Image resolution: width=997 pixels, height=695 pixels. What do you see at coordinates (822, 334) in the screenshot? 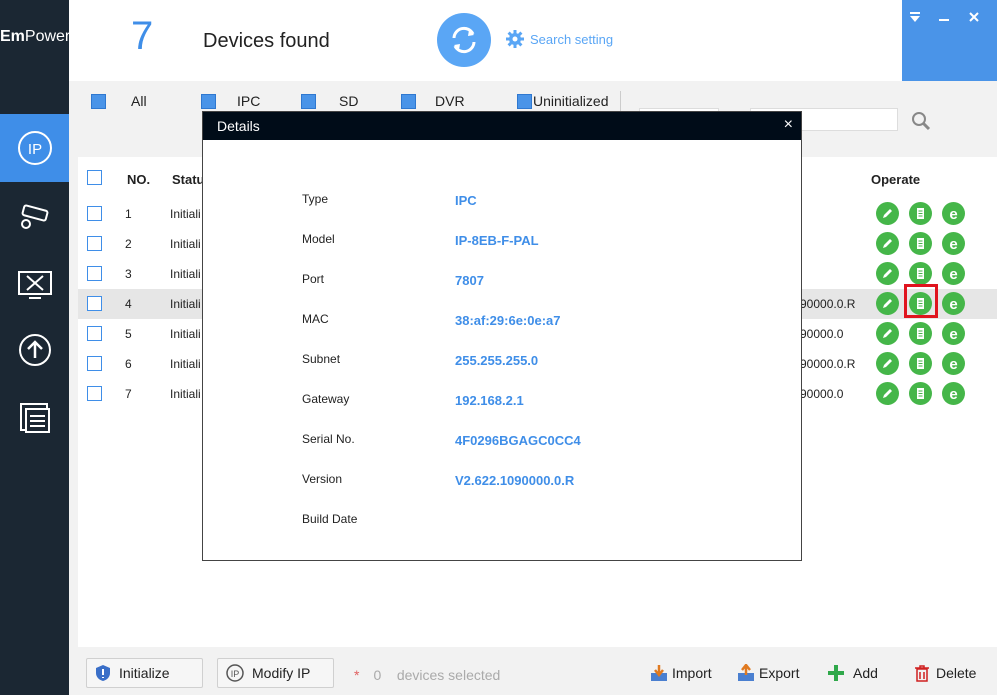
I see `row-version: 90000.0` at bounding box center [822, 334].